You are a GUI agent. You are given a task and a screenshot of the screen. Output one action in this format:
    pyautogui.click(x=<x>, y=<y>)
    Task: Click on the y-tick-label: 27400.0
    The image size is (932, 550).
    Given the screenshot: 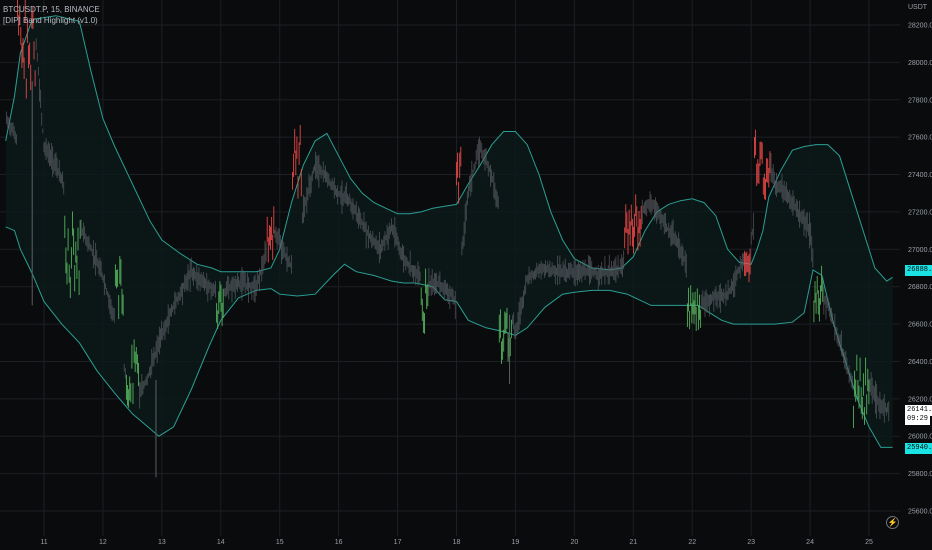 What is the action you would take?
    pyautogui.click(x=920, y=175)
    